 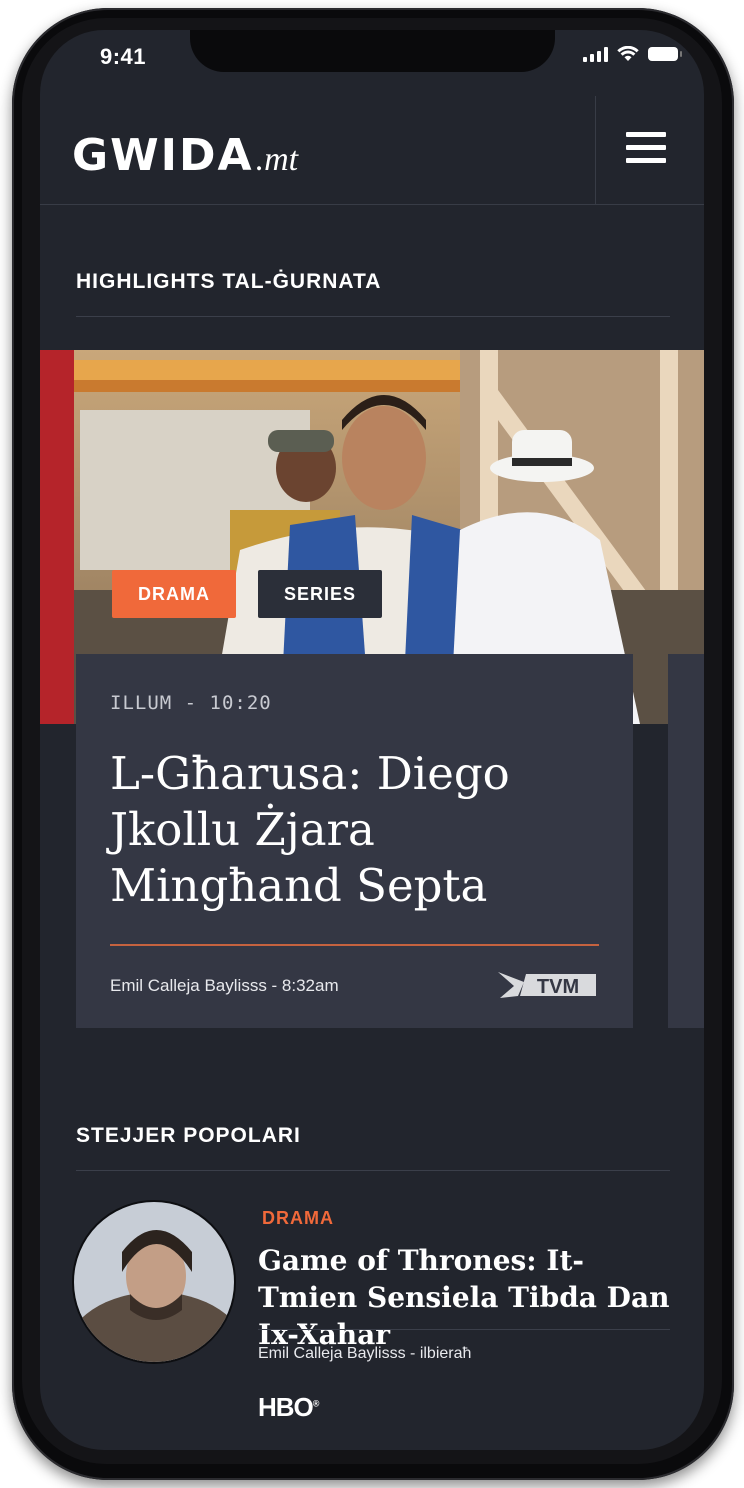 I want to click on airtime: ILLUM - 10:20, so click(x=191, y=703).